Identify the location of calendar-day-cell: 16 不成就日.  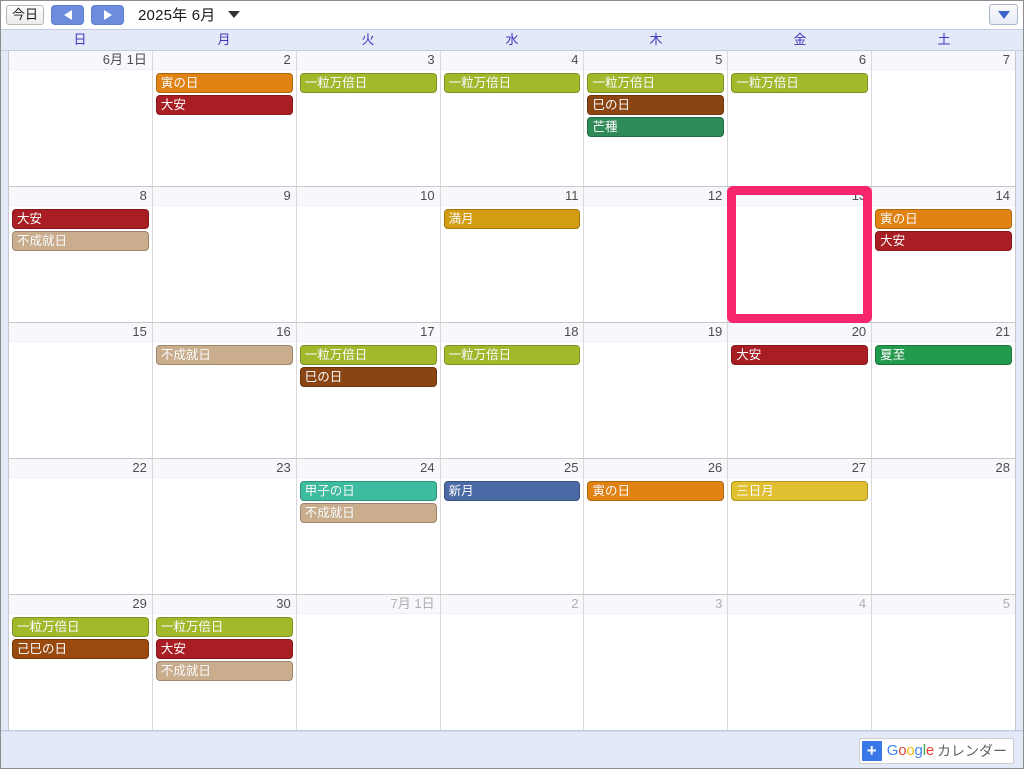
(224, 390).